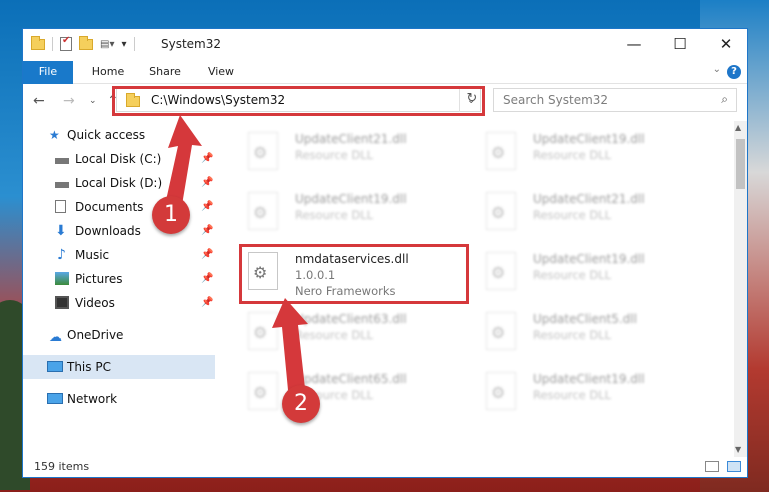 The height and width of the screenshot is (492, 769). I want to click on step-2-marker: 2, so click(301, 404).